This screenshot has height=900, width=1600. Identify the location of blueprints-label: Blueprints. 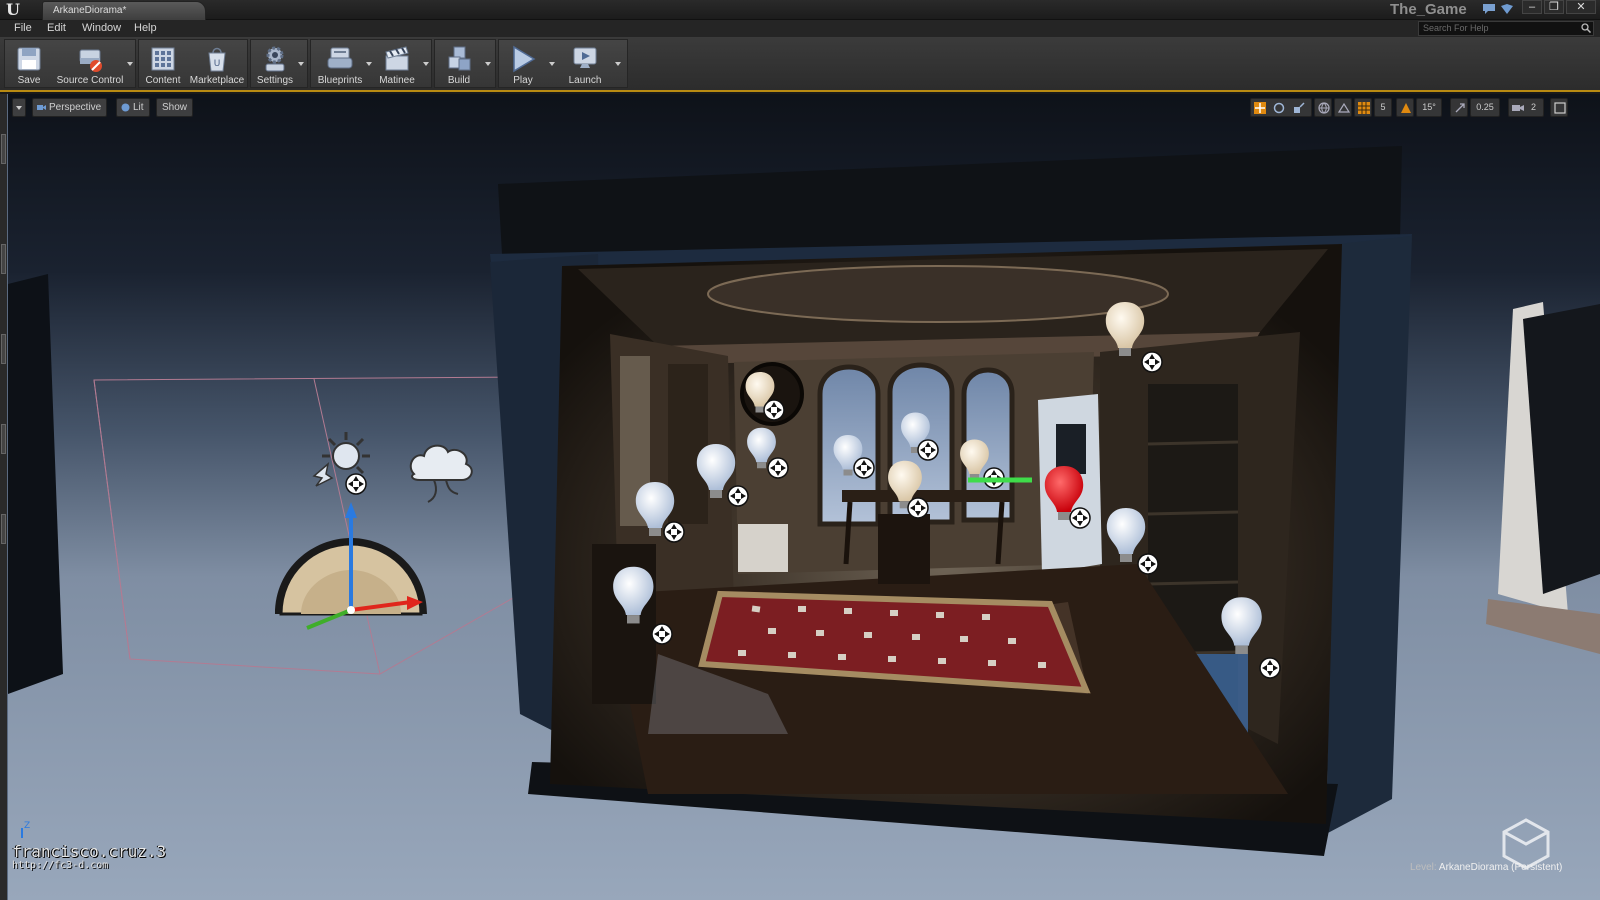
(340, 80).